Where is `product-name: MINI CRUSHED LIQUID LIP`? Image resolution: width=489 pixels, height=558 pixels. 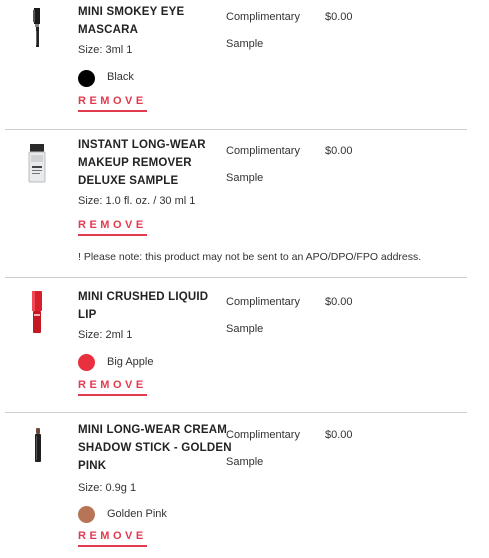
product-name: MINI CRUSHED LIQUID LIP is located at coordinates (153, 306).